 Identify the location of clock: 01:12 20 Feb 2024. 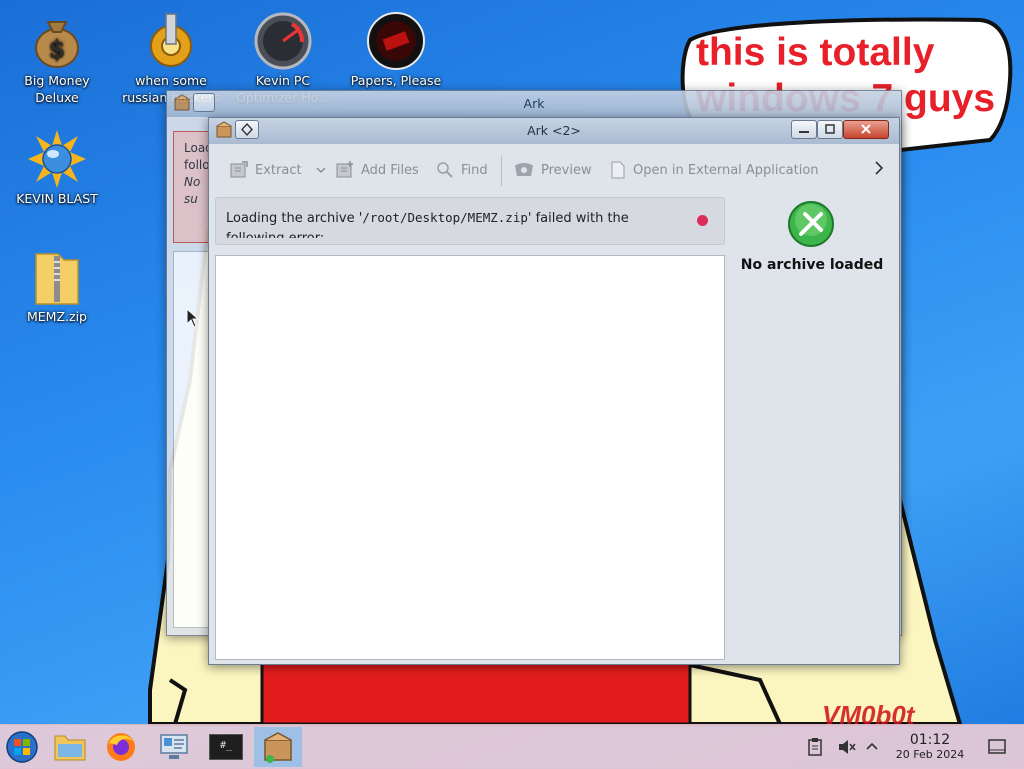
(930, 747).